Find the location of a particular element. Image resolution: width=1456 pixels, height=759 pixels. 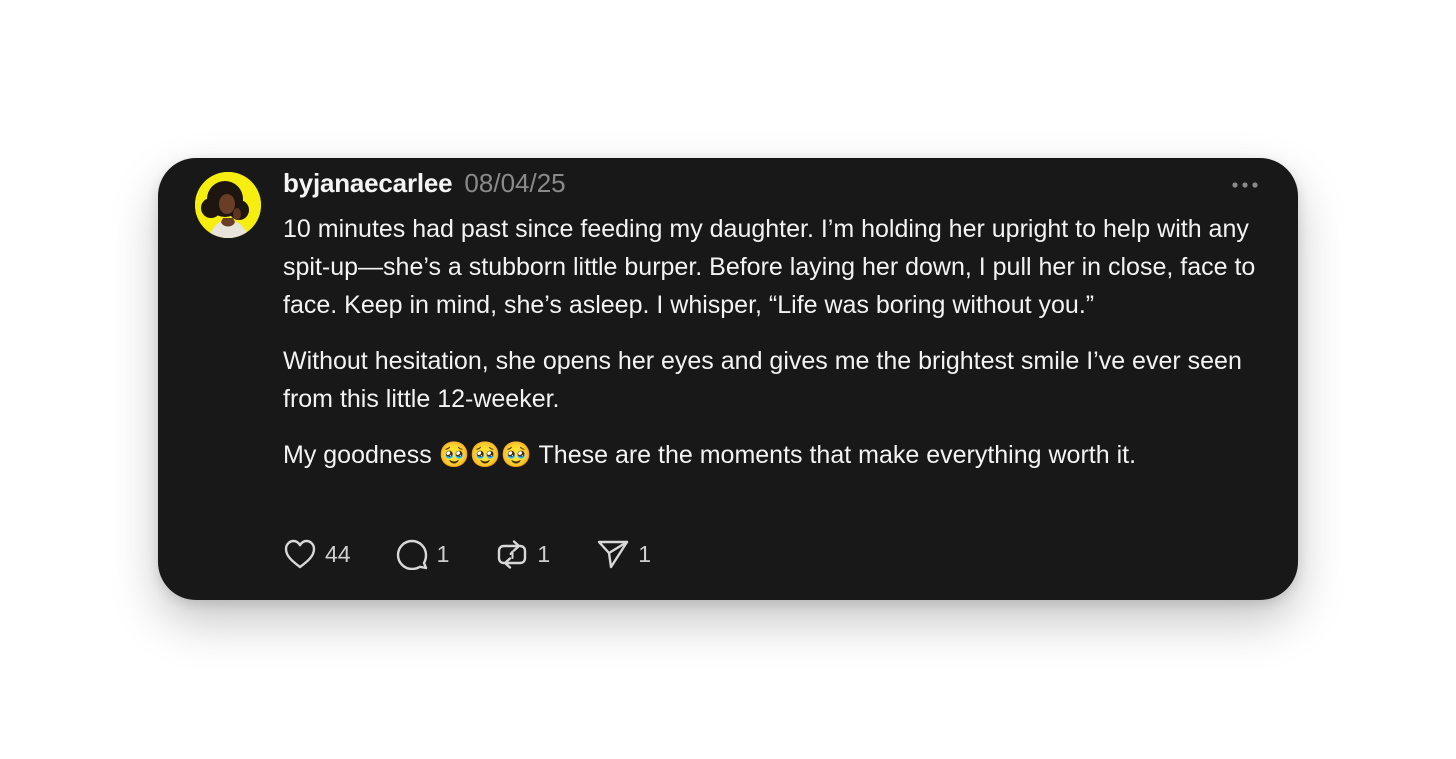

more-horizontal-icon is located at coordinates (1245, 184).